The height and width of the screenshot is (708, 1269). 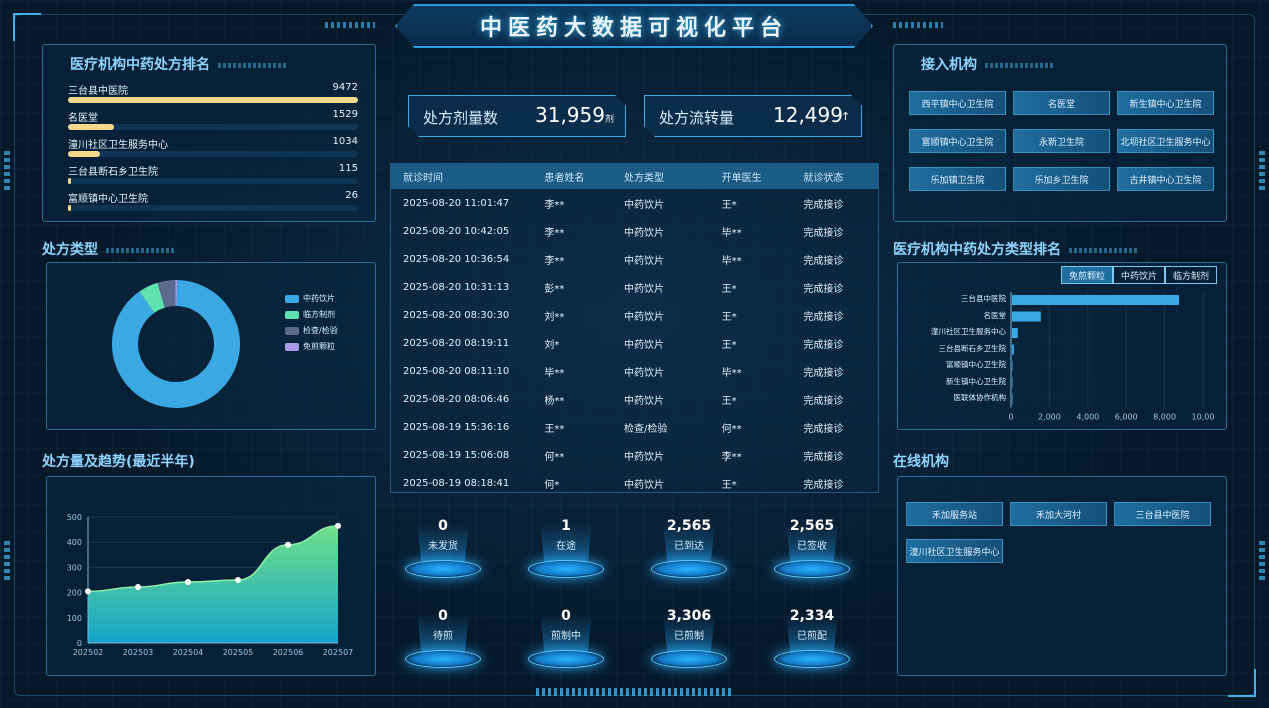 What do you see at coordinates (812, 546) in the screenshot?
I see `logistics-label: 已签收` at bounding box center [812, 546].